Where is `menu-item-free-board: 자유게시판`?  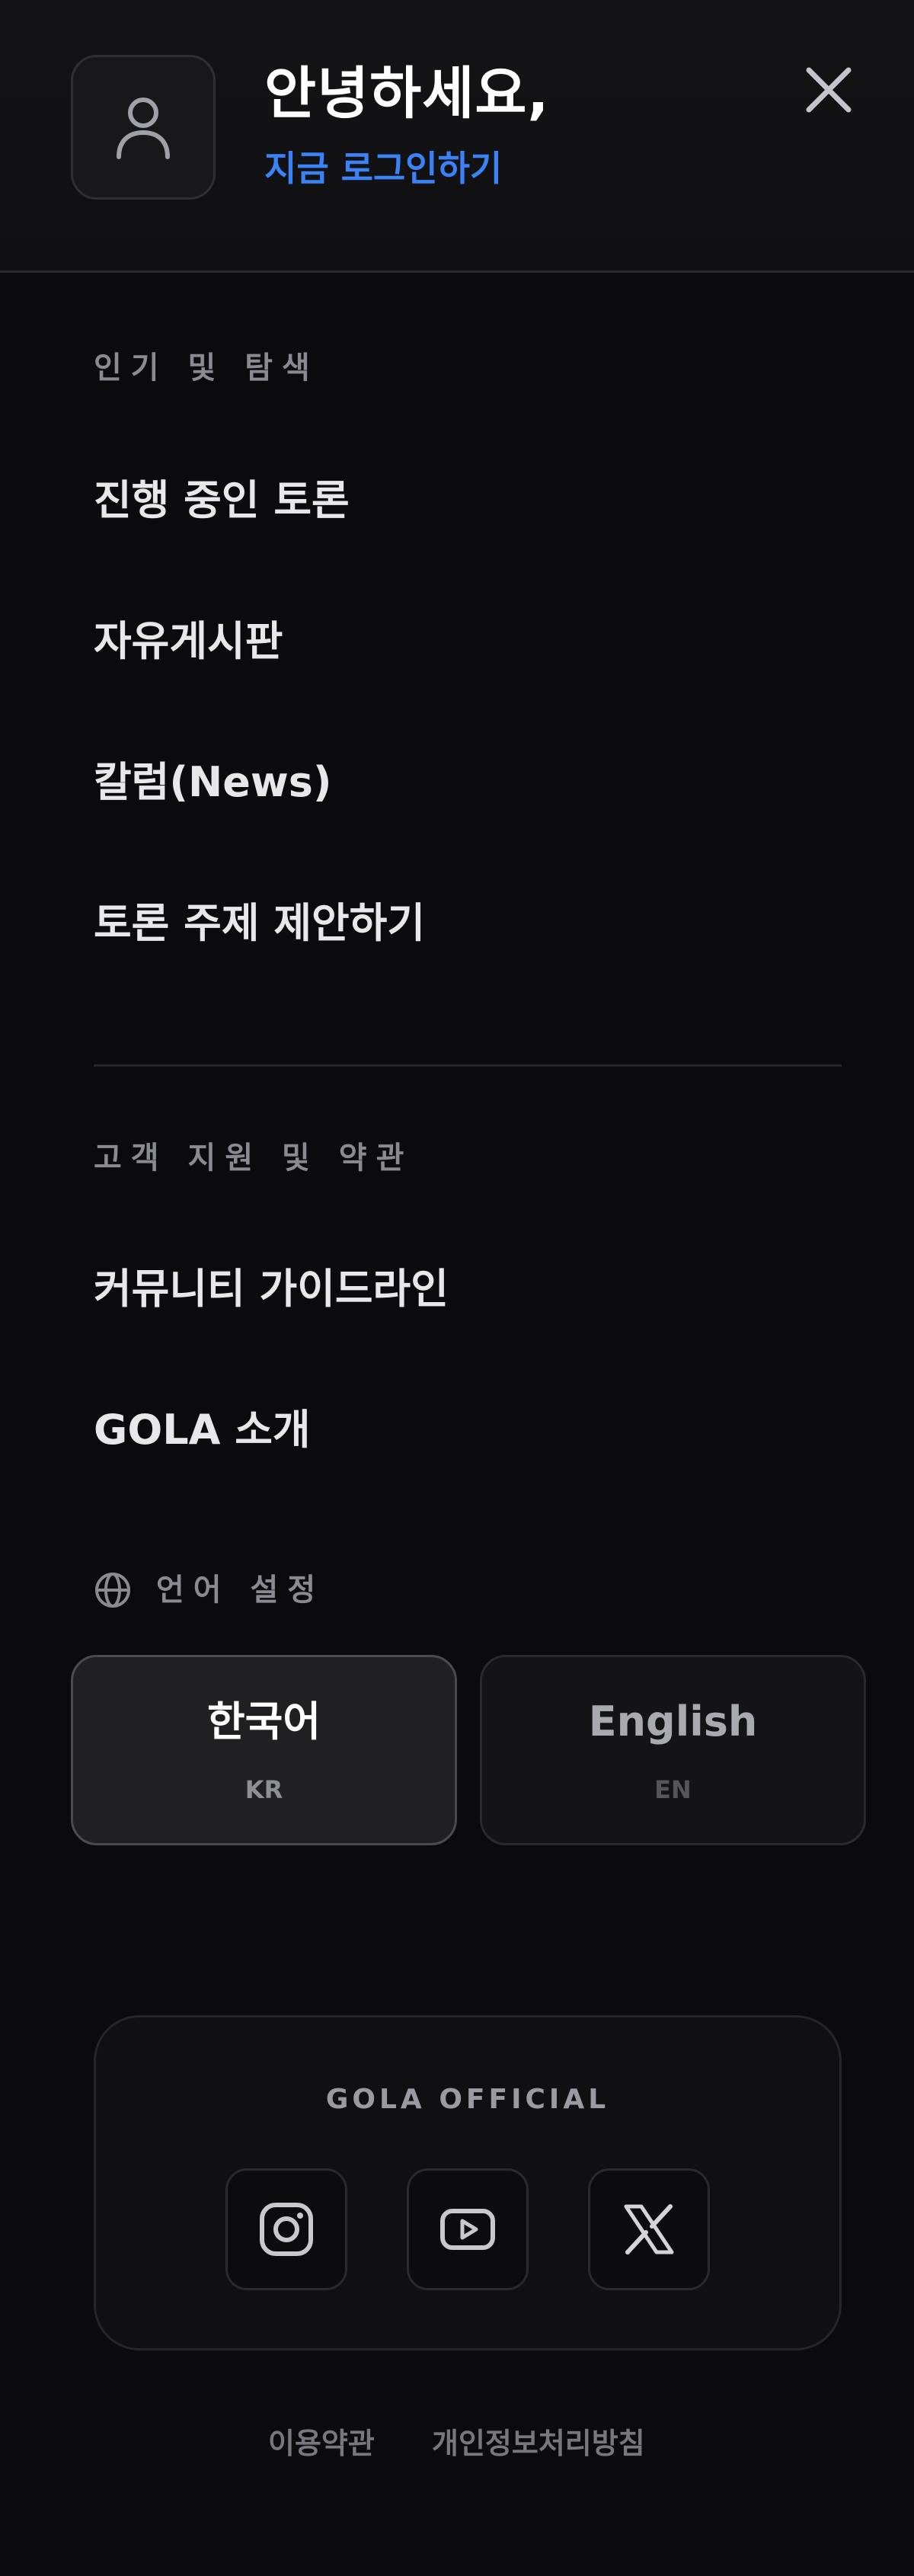 menu-item-free-board: 자유게시판 is located at coordinates (188, 641).